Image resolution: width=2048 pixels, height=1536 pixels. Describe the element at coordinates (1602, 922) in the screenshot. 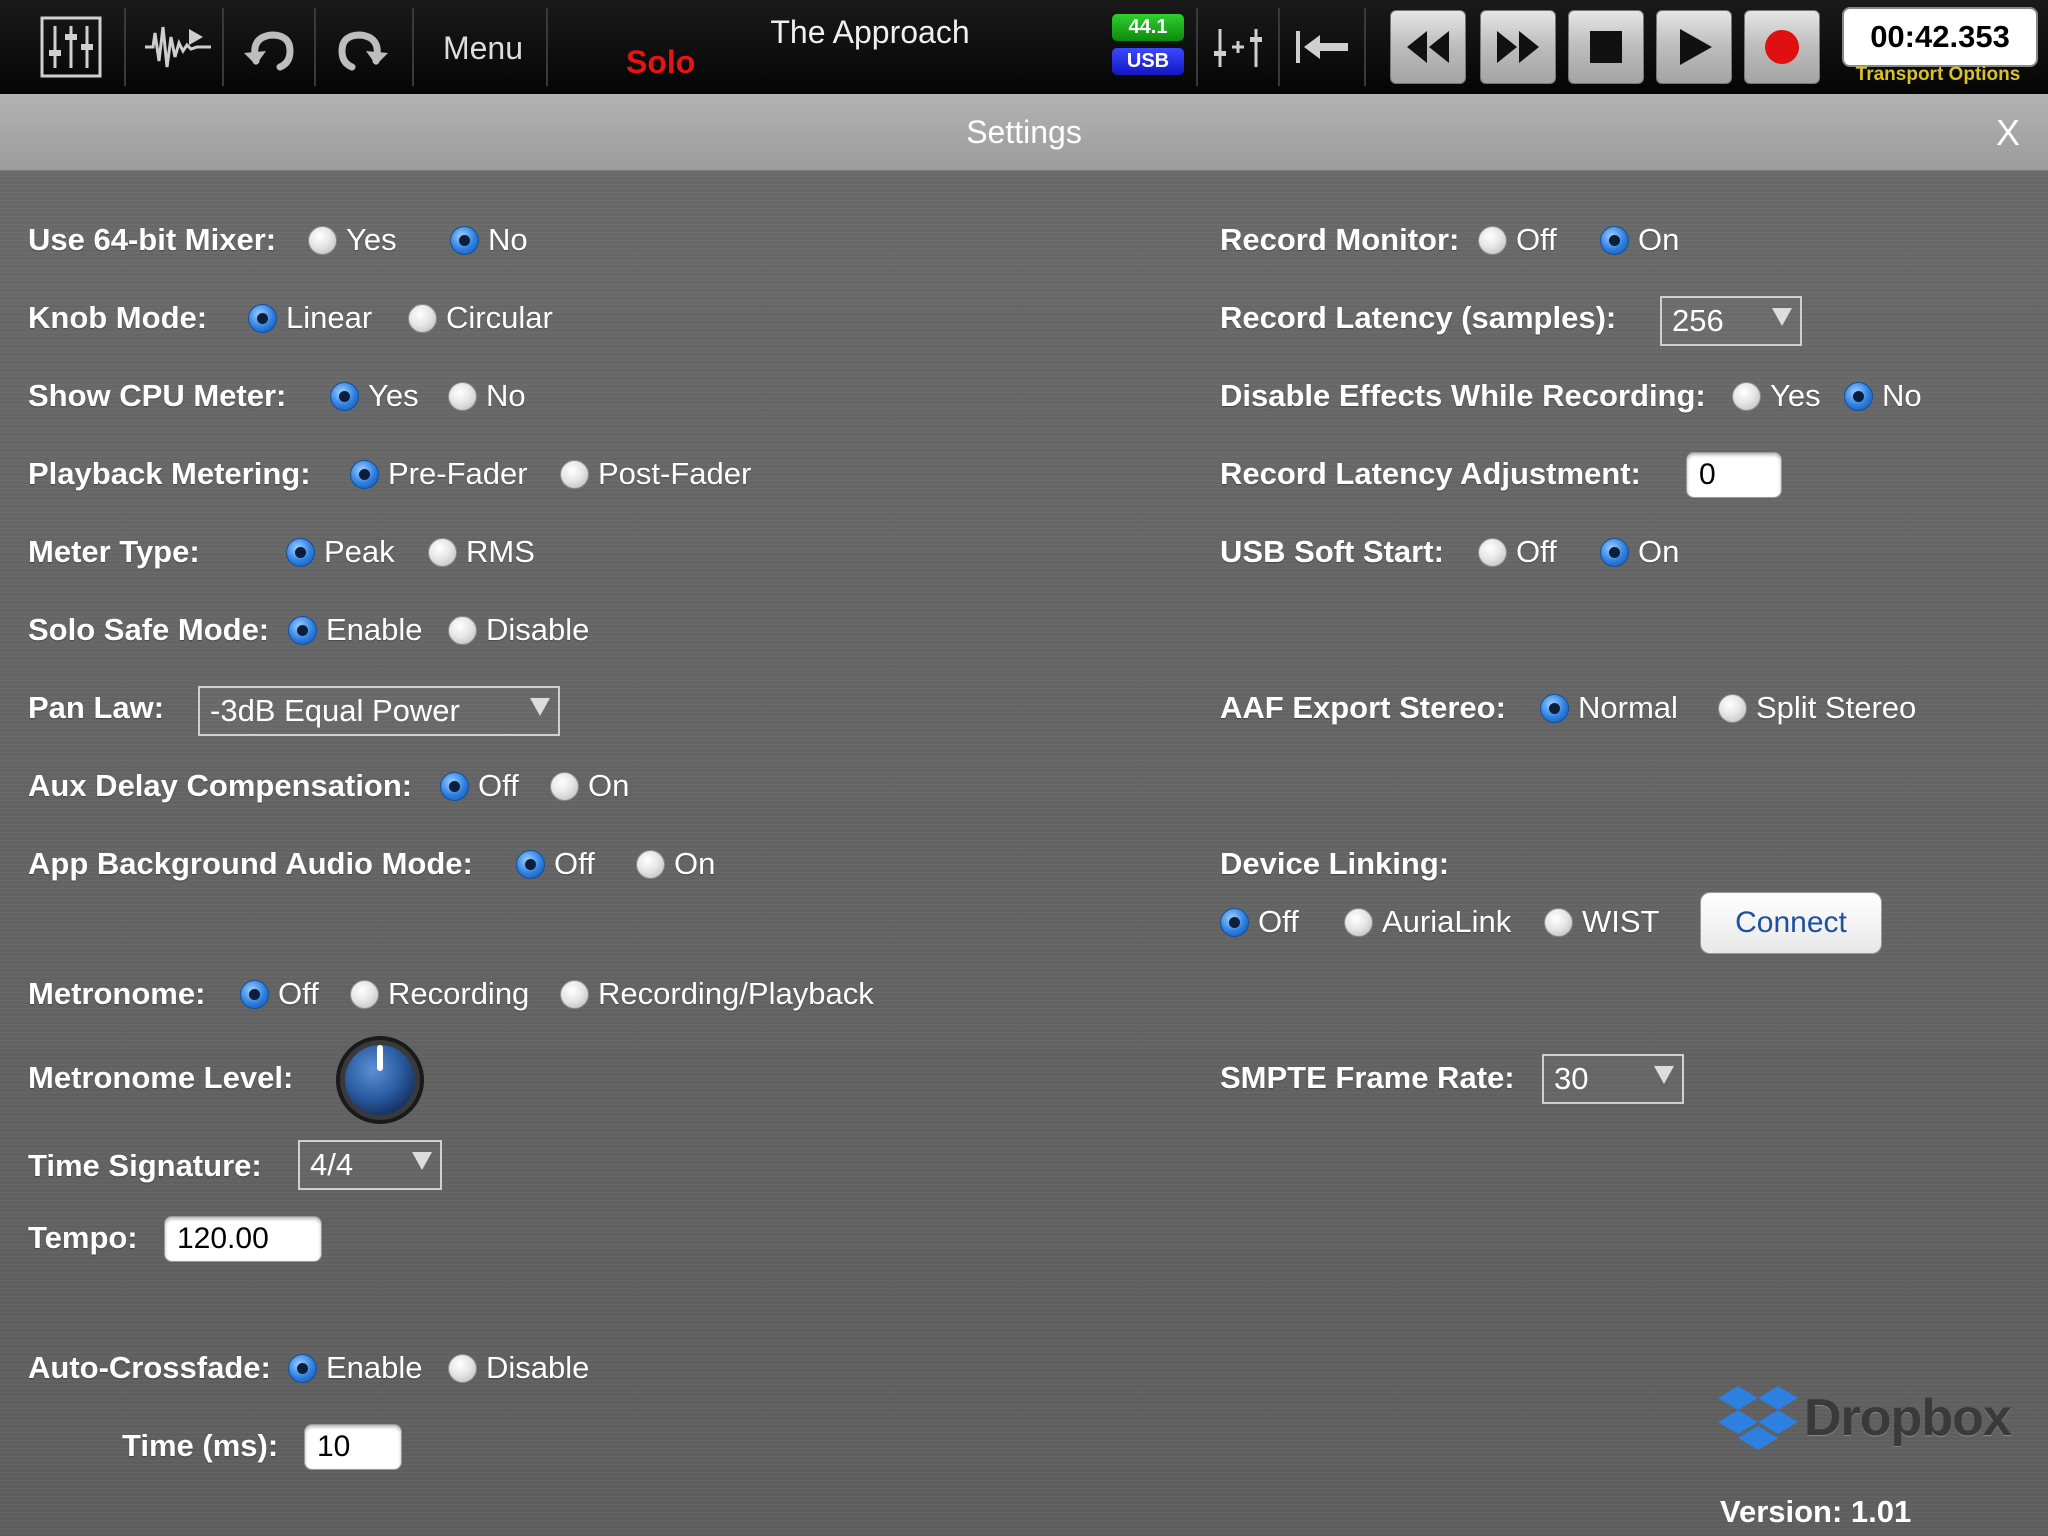

I see `device-linking-wist-radio: WIST` at that location.